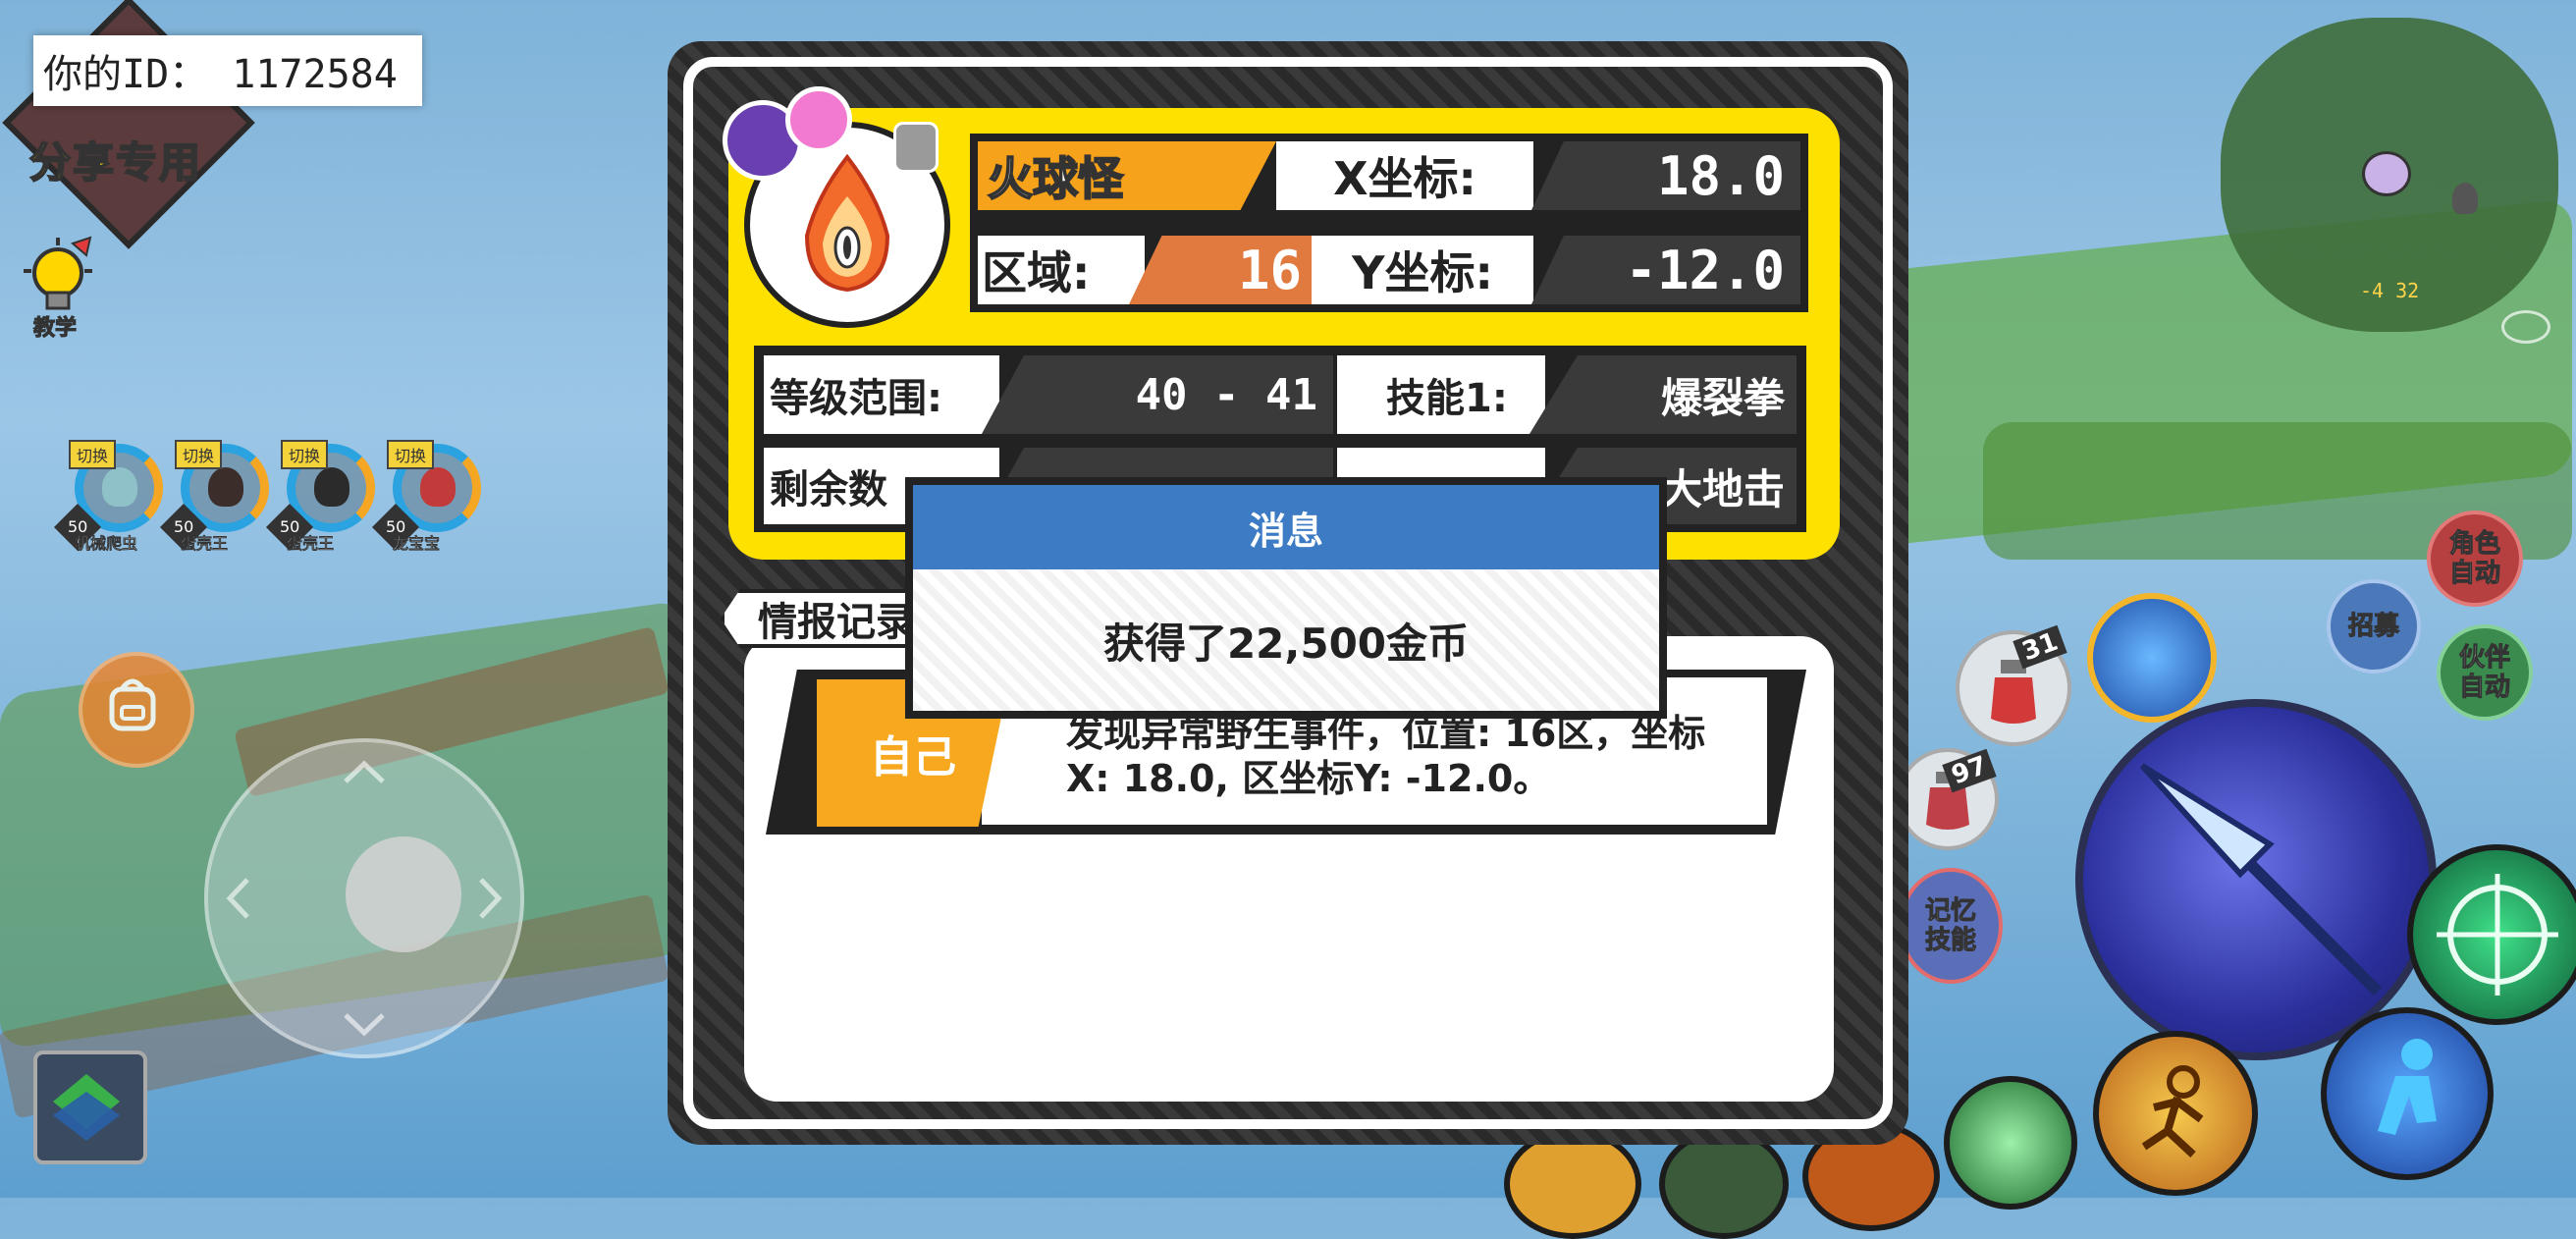 The width and height of the screenshot is (2576, 1239). I want to click on role-auto-button: 角色自动, so click(2475, 559).